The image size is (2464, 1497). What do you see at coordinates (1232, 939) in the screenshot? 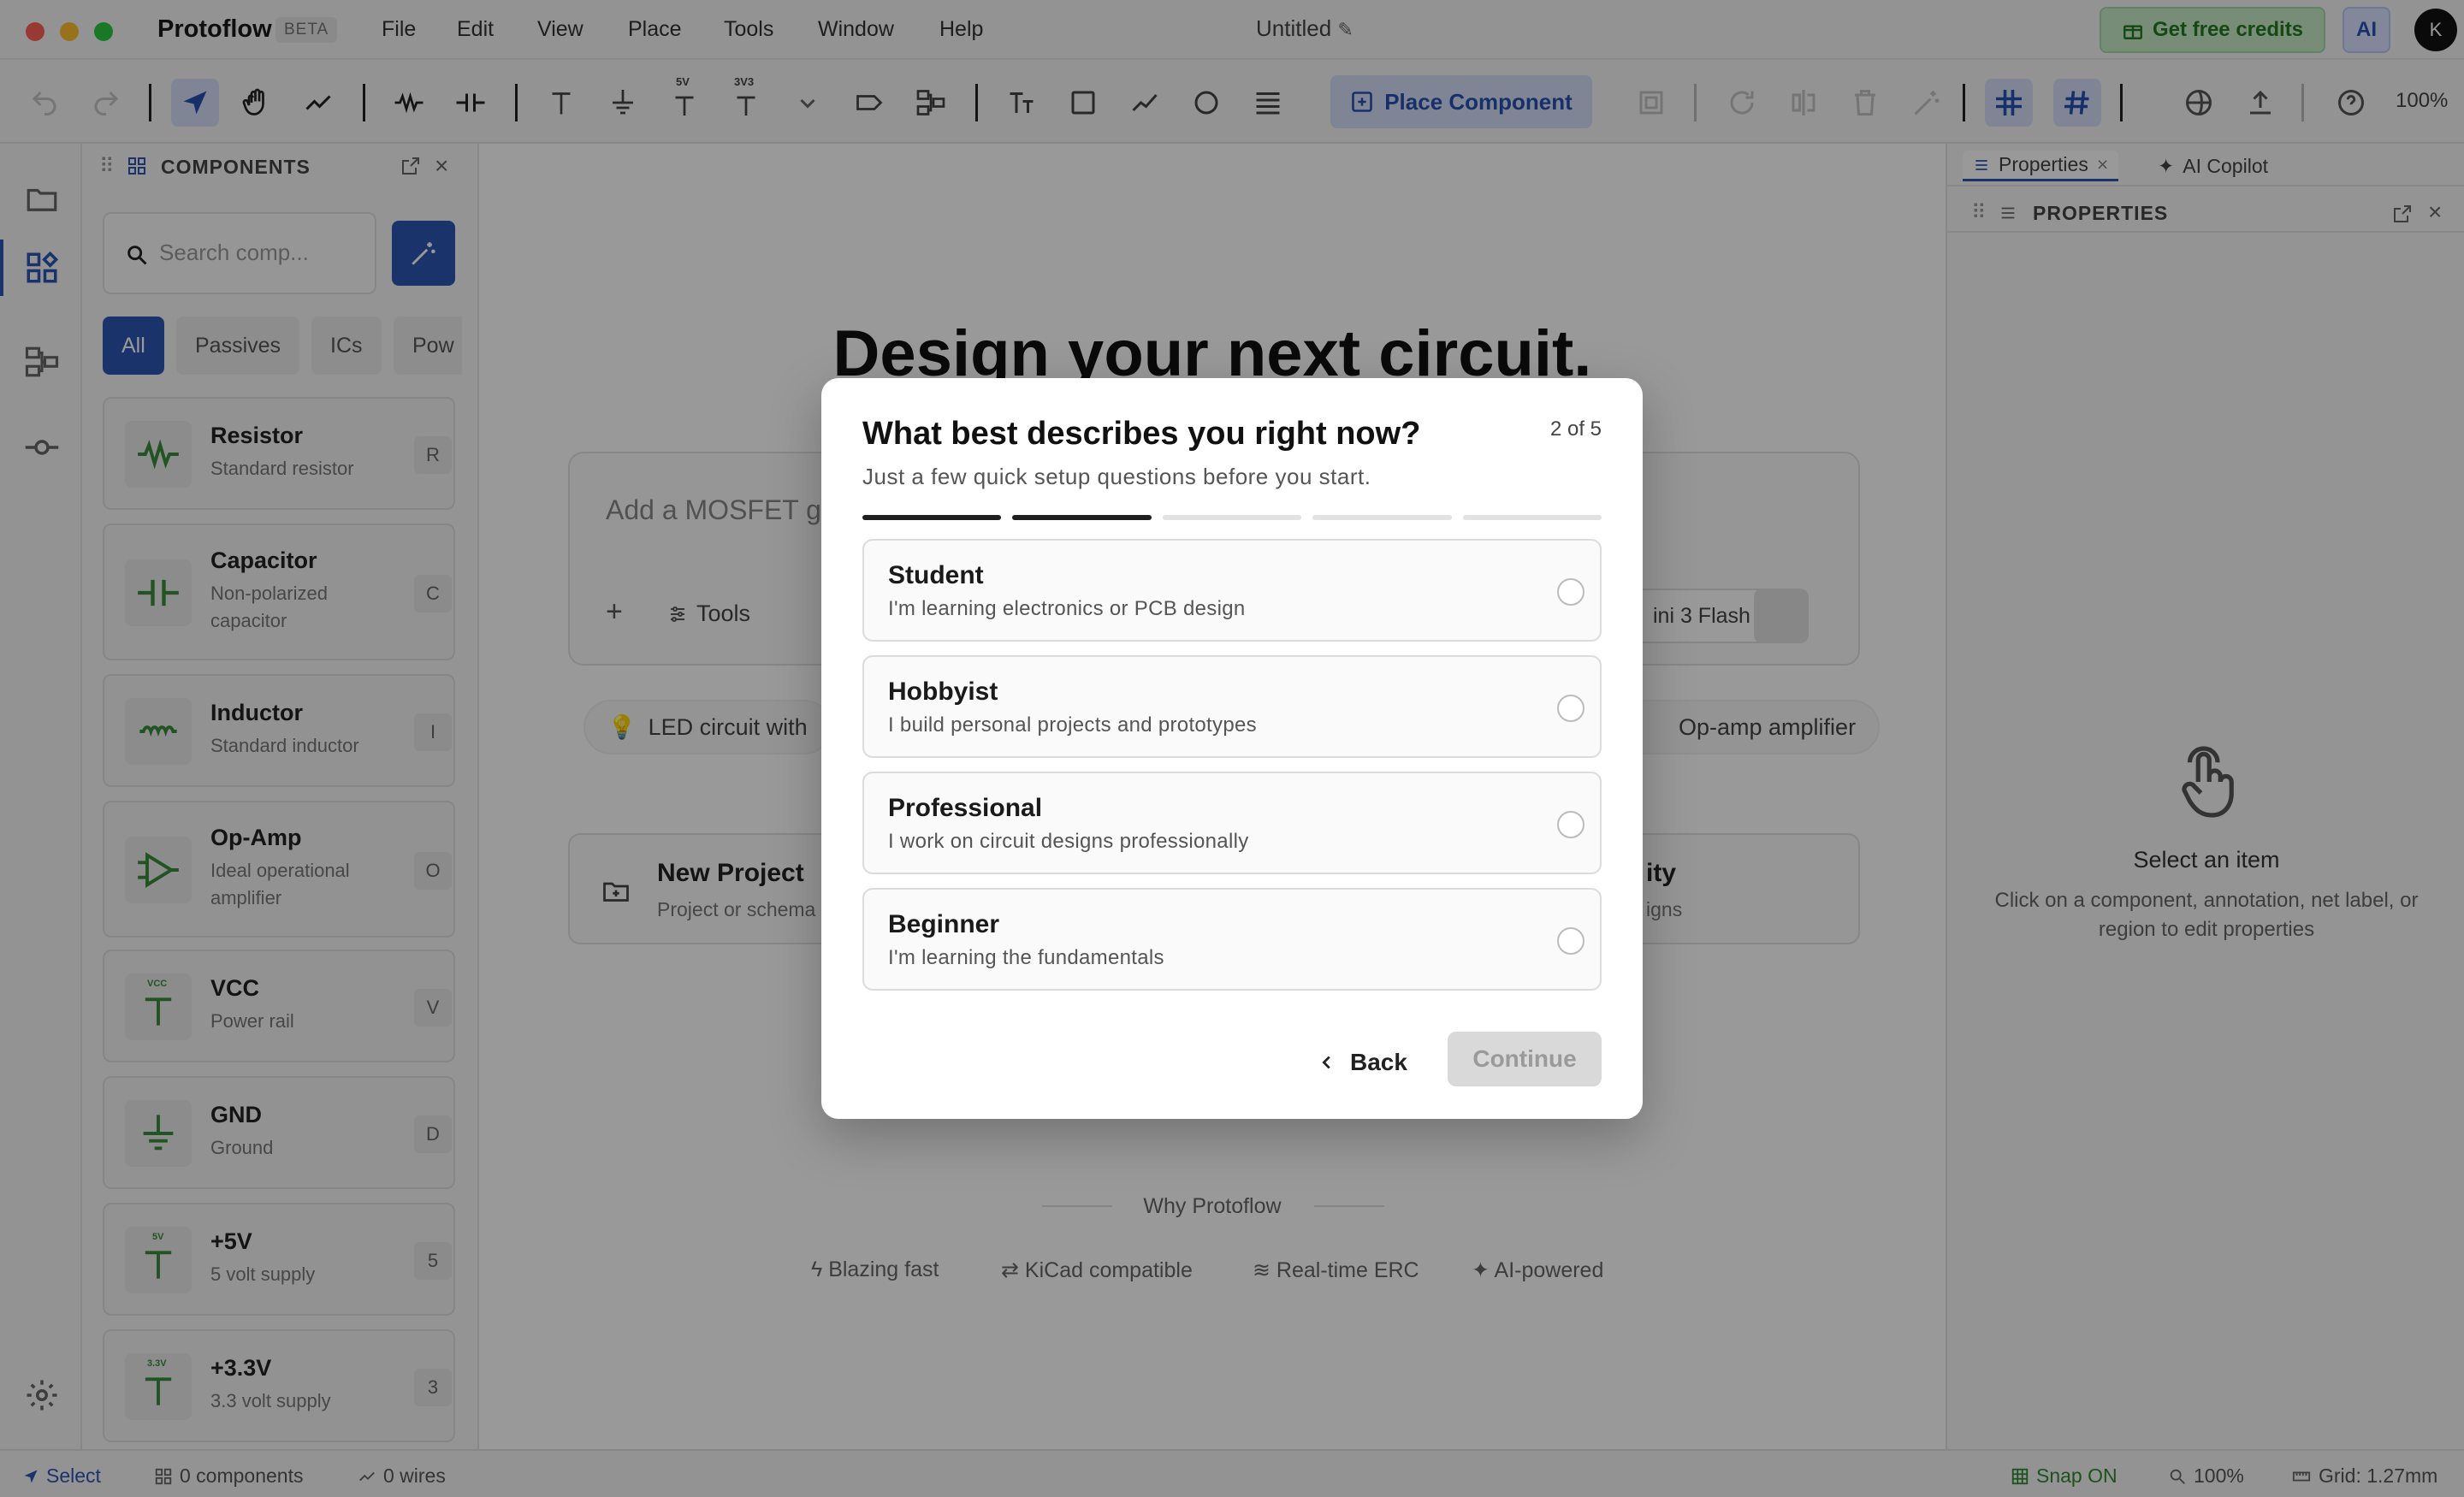
I see `option-beginner: Beginner I'm learning the fundamentals` at bounding box center [1232, 939].